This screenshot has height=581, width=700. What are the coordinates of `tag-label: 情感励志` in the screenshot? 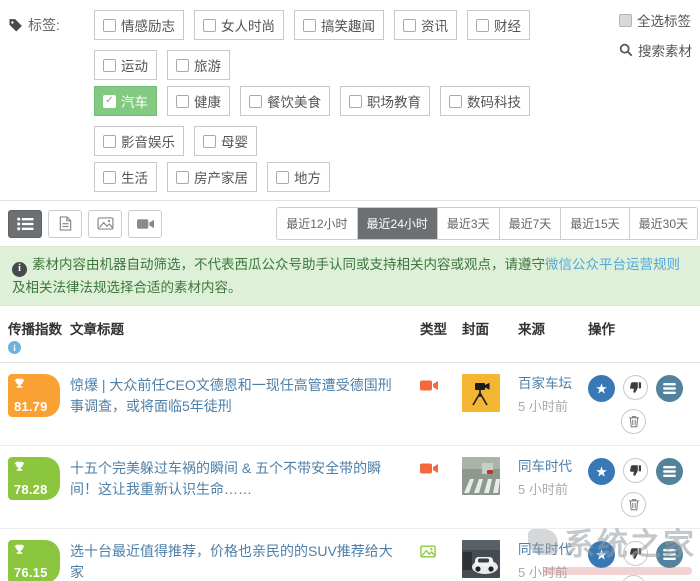 It's located at (148, 26).